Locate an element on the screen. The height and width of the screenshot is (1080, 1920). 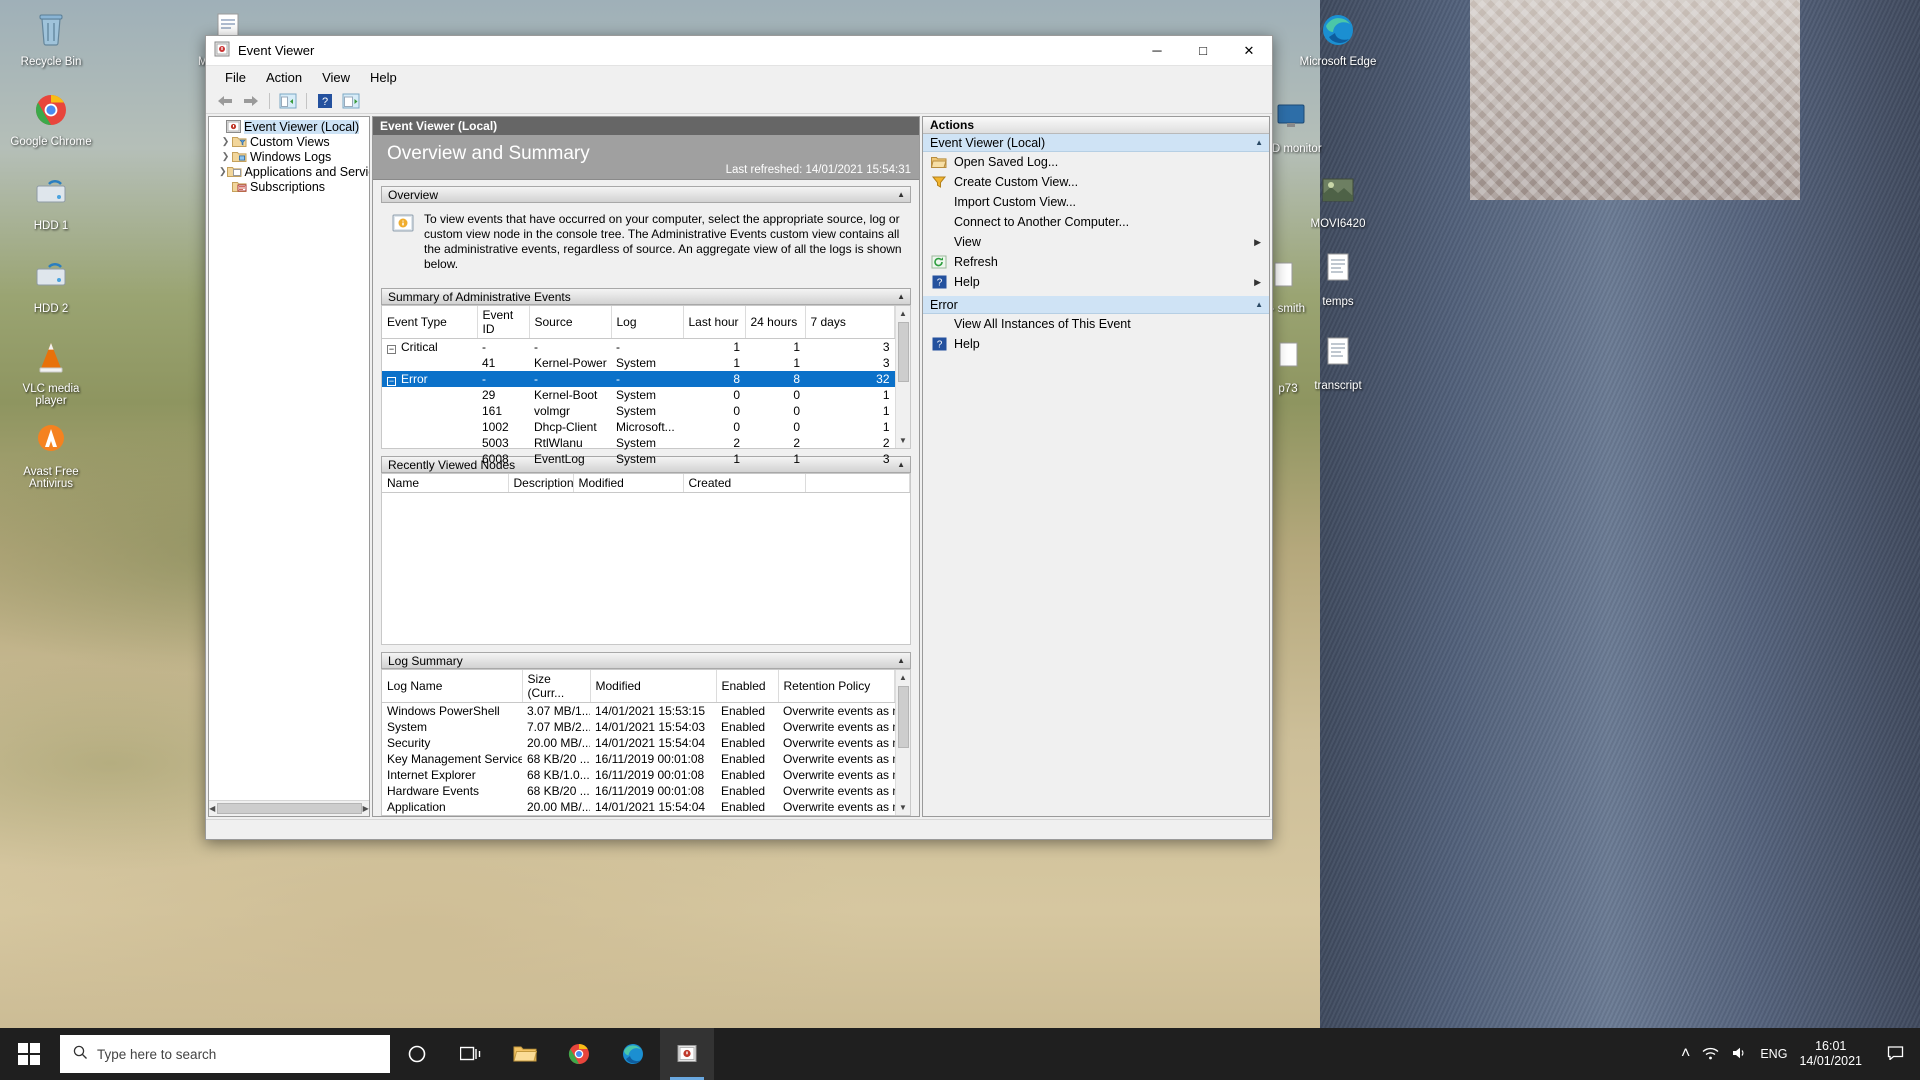
action-center-icon is located at coordinates (1895, 1054).